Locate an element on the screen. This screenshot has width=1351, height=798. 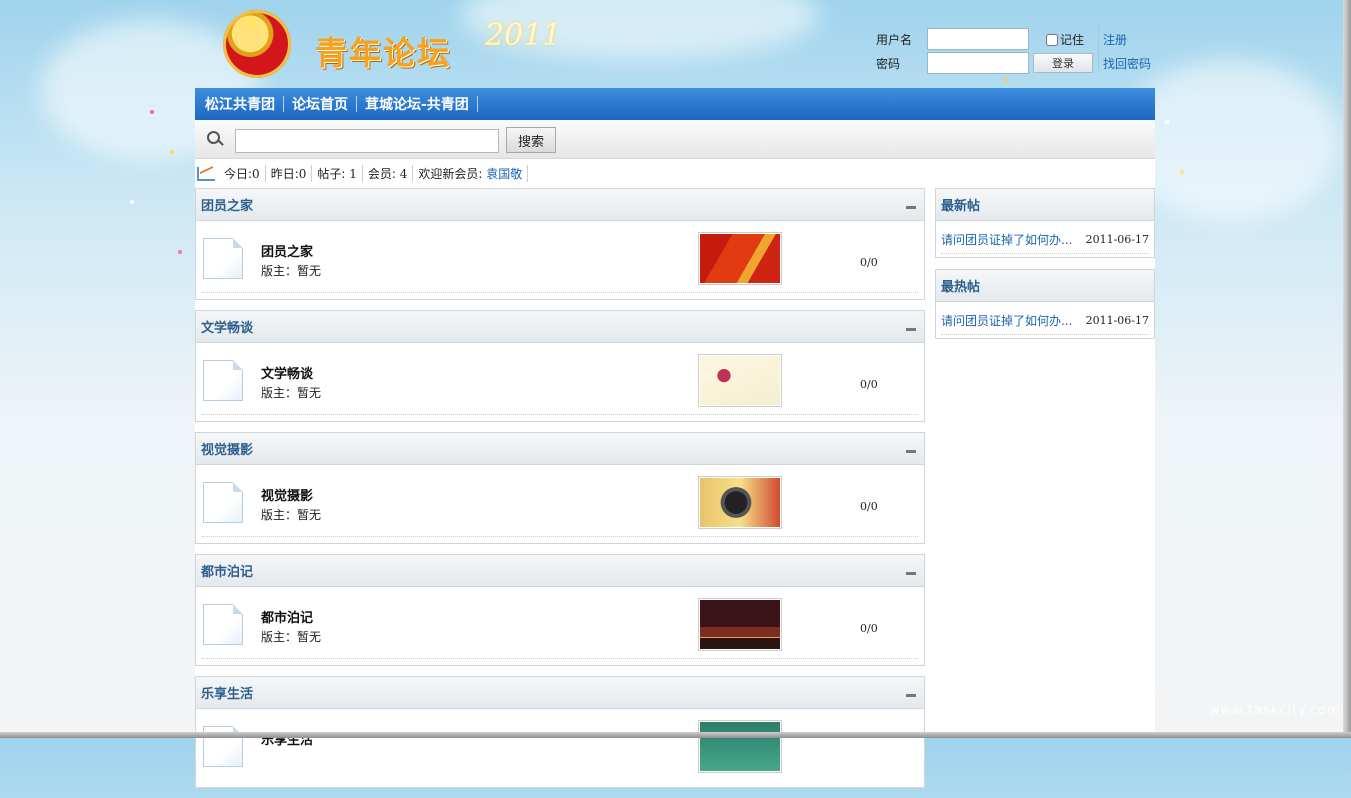
password-label: 密码 is located at coordinates (888, 64).